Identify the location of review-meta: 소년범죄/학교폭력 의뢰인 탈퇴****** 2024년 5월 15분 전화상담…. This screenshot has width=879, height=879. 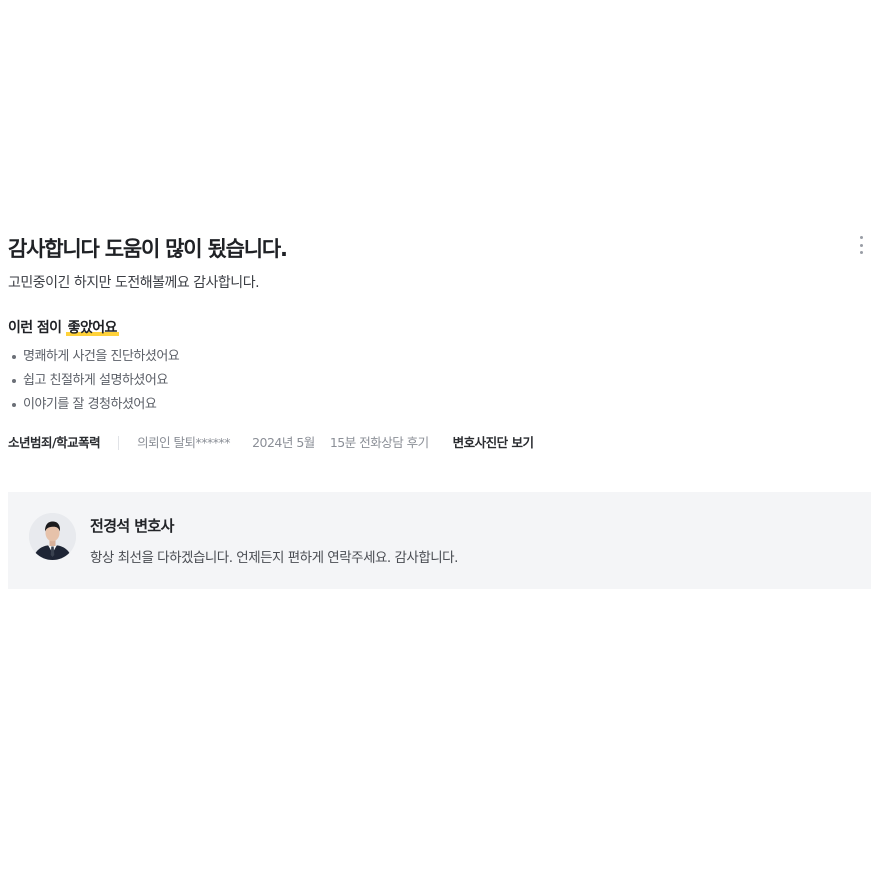
(440, 443).